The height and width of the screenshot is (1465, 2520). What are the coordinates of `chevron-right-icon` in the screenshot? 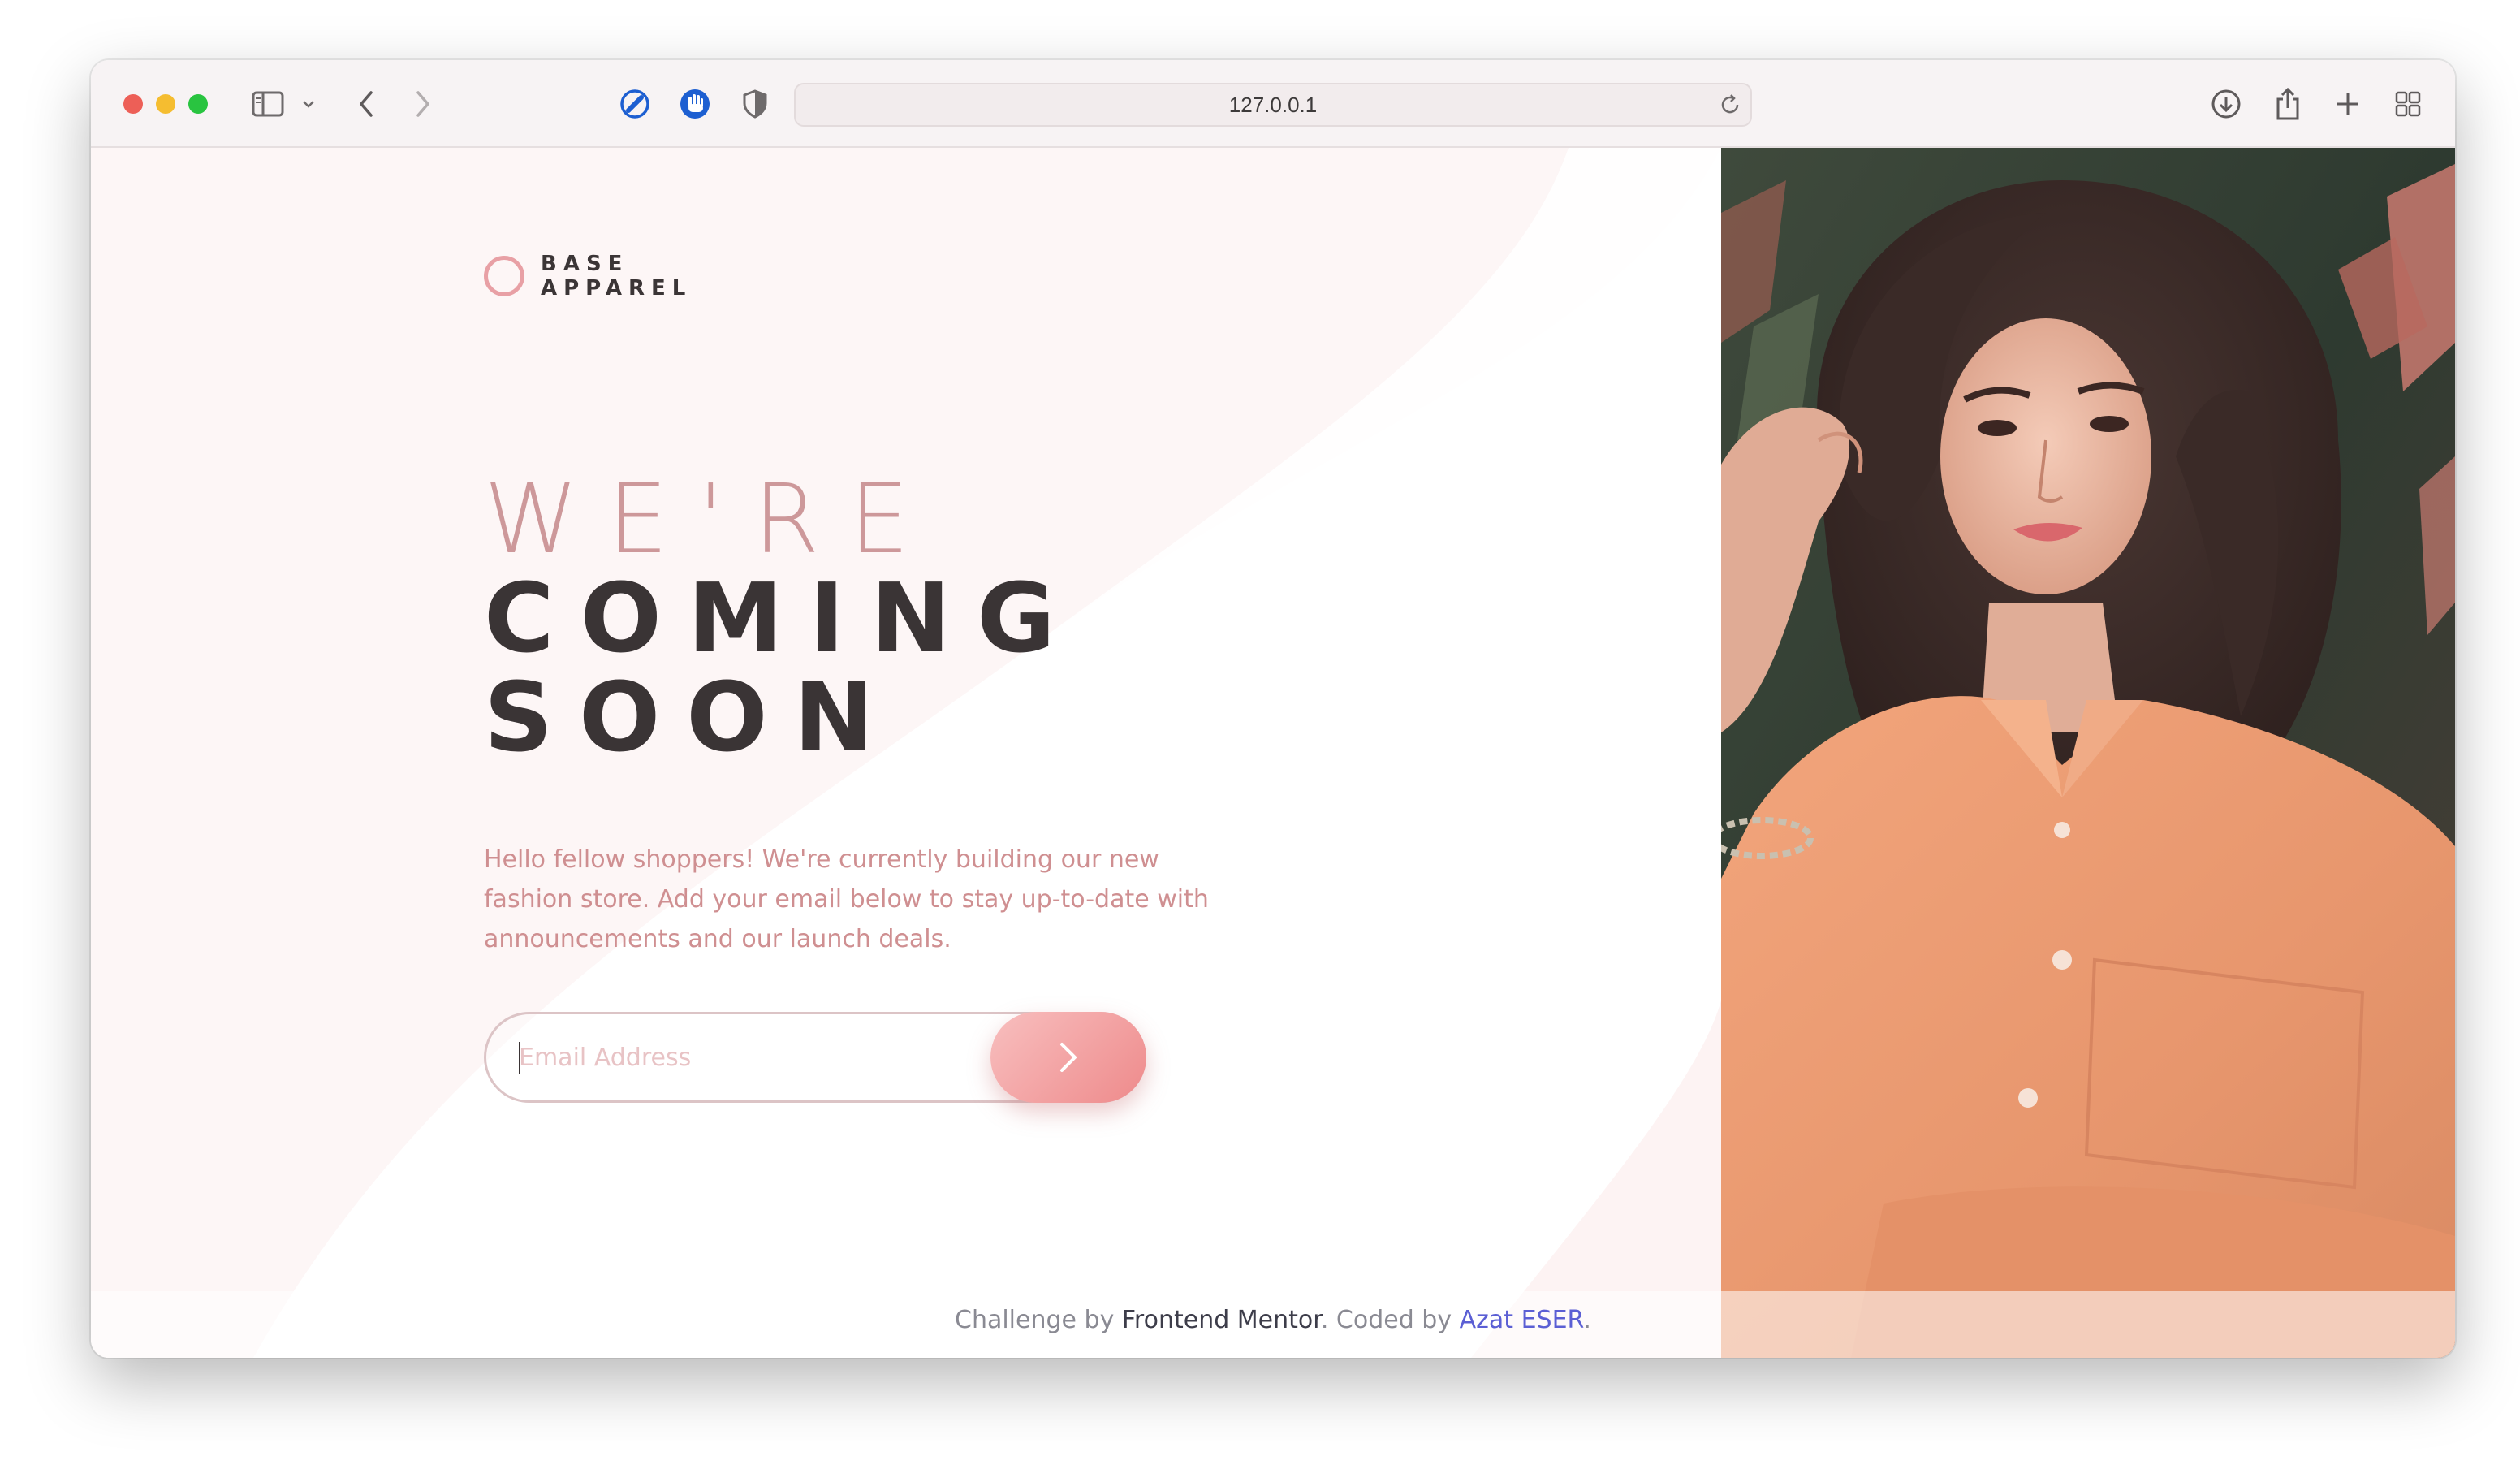 It's located at (1068, 1057).